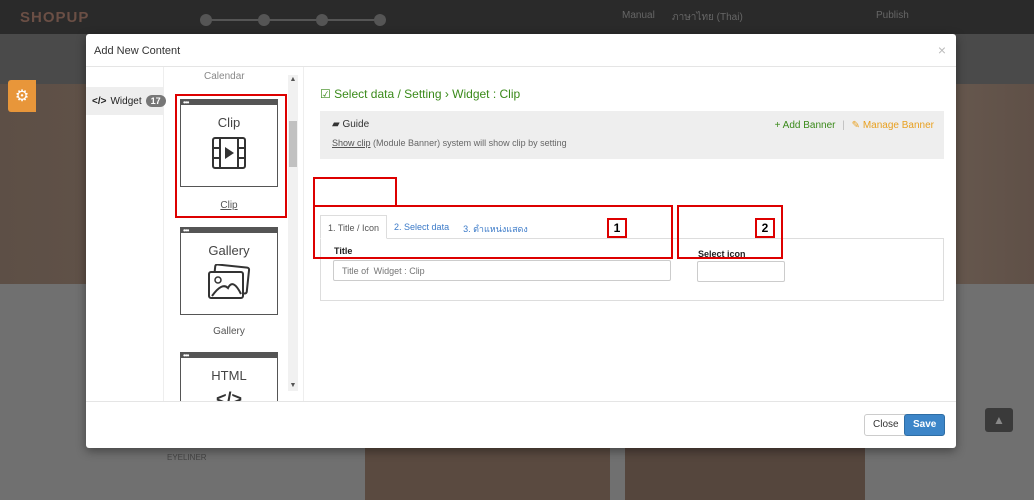 The width and height of the screenshot is (1034, 500). Describe the element at coordinates (293, 233) in the screenshot. I see `widget-list-scrollbar: ▲ ▼` at that location.